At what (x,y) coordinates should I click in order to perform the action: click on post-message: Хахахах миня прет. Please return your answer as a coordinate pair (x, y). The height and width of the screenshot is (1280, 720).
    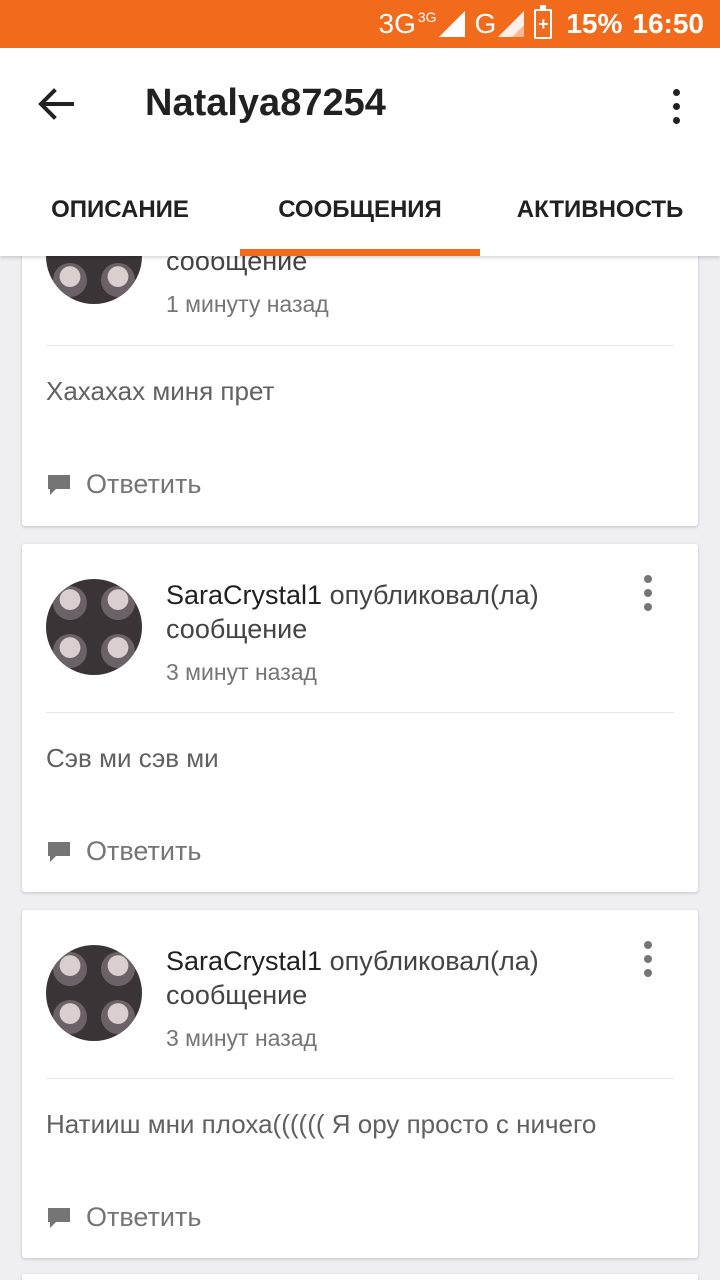
    Looking at the image, I should click on (160, 391).